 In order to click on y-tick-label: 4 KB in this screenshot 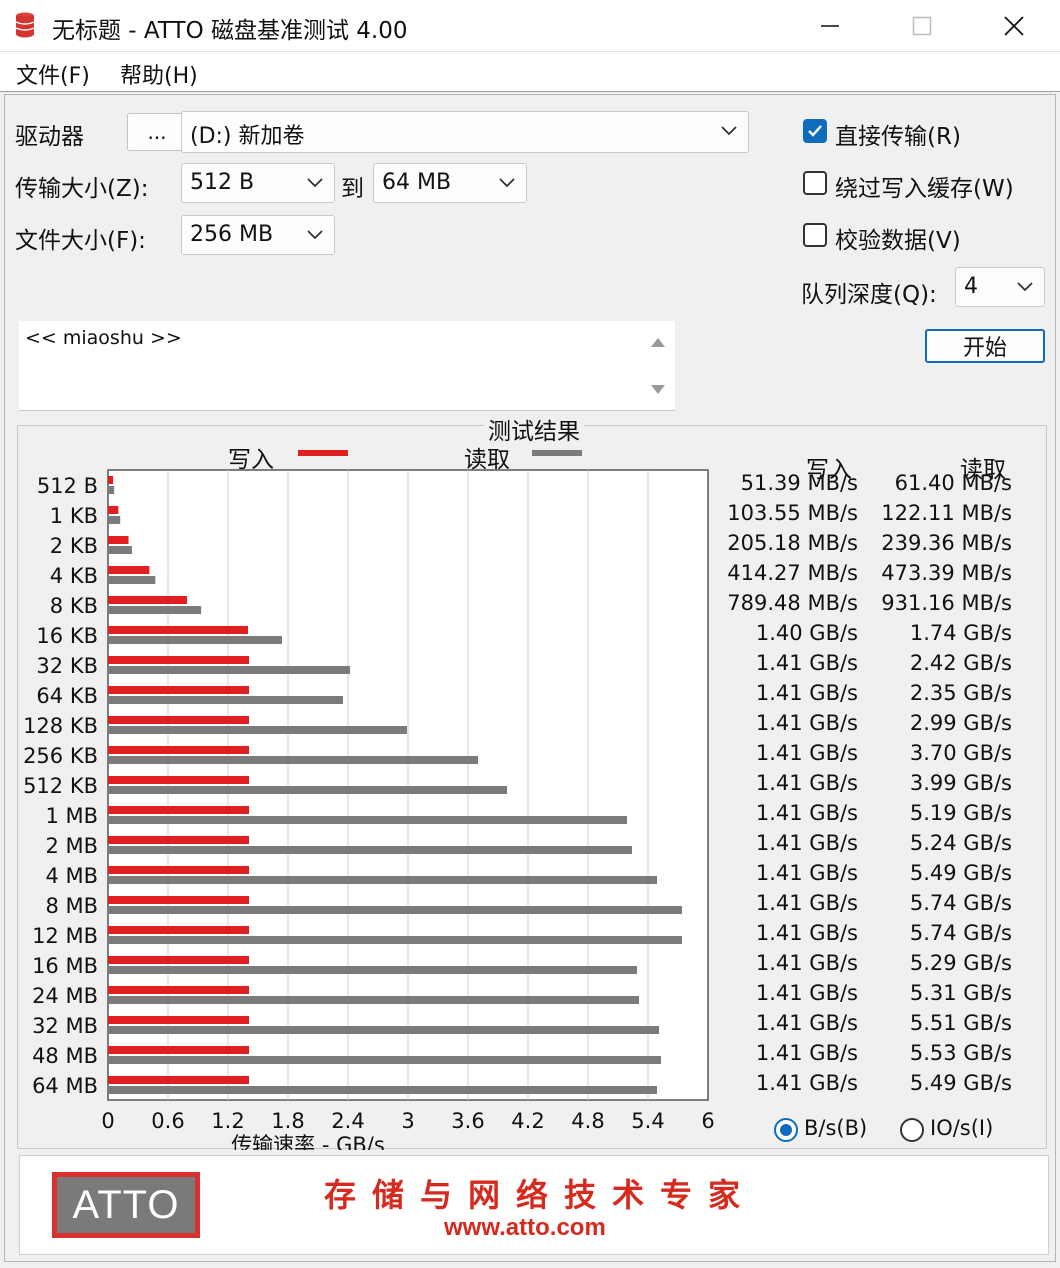, I will do `click(74, 576)`.